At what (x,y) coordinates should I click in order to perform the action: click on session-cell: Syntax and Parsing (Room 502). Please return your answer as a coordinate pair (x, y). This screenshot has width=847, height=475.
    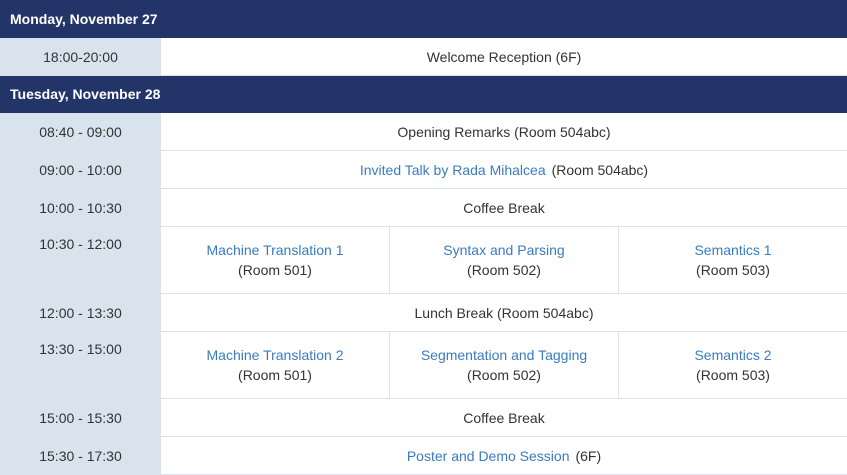
    Looking at the image, I should click on (504, 260).